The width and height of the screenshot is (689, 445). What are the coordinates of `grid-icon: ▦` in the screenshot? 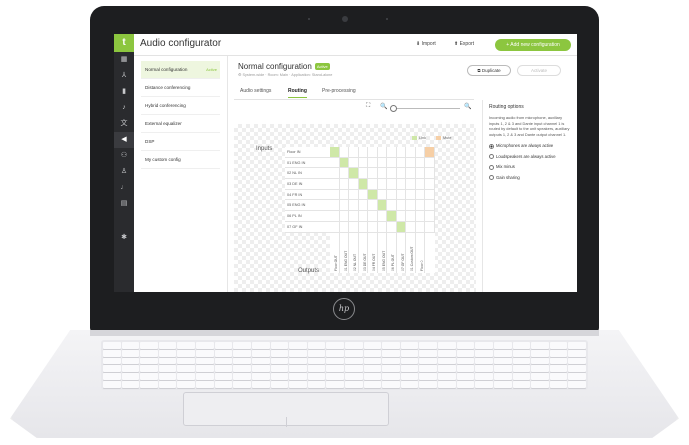 It's located at (124, 60).